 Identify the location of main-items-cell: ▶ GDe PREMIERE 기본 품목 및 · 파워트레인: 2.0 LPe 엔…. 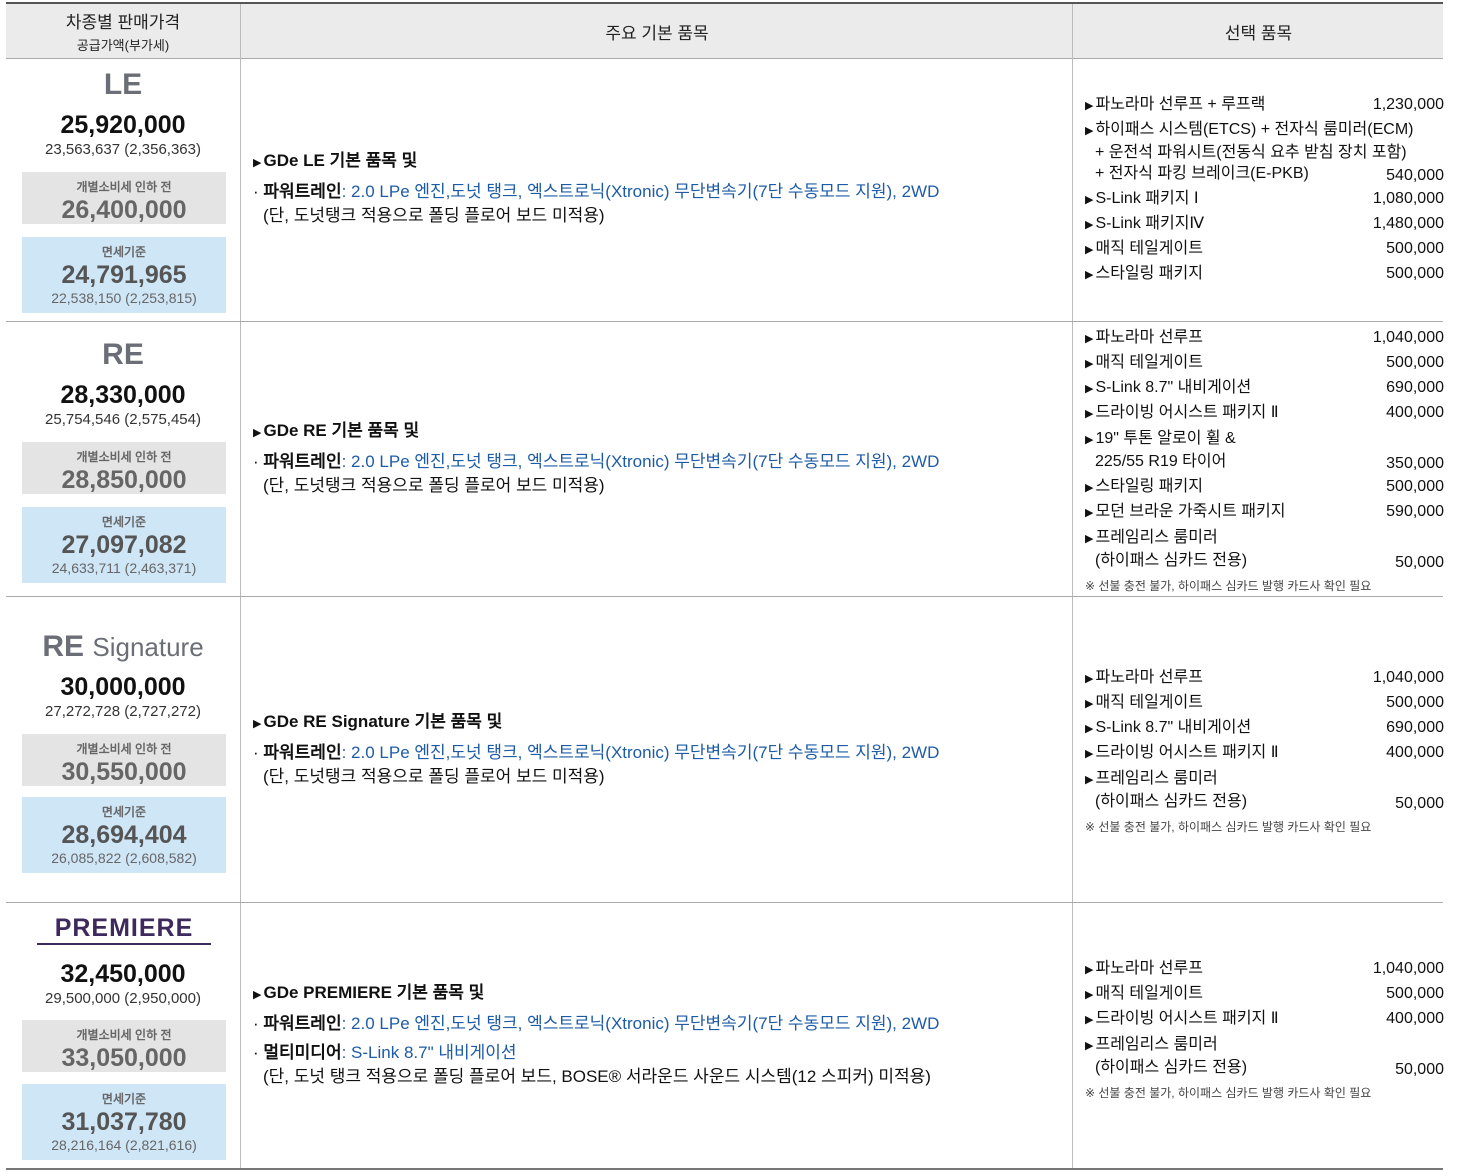
(656, 1035).